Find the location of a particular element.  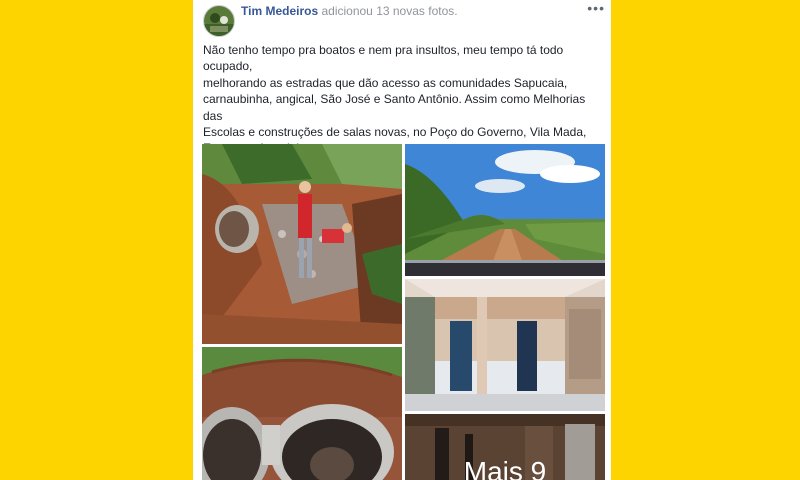

photo-school-building is located at coordinates (505, 345).